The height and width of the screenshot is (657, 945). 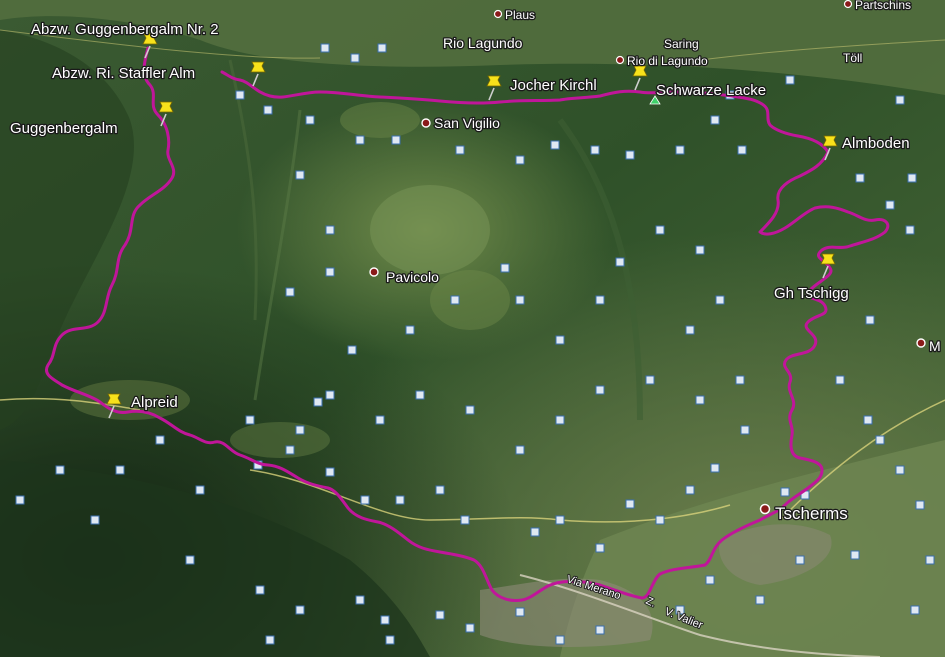 What do you see at coordinates (765, 509) in the screenshot?
I see `place-dot-tscherms` at bounding box center [765, 509].